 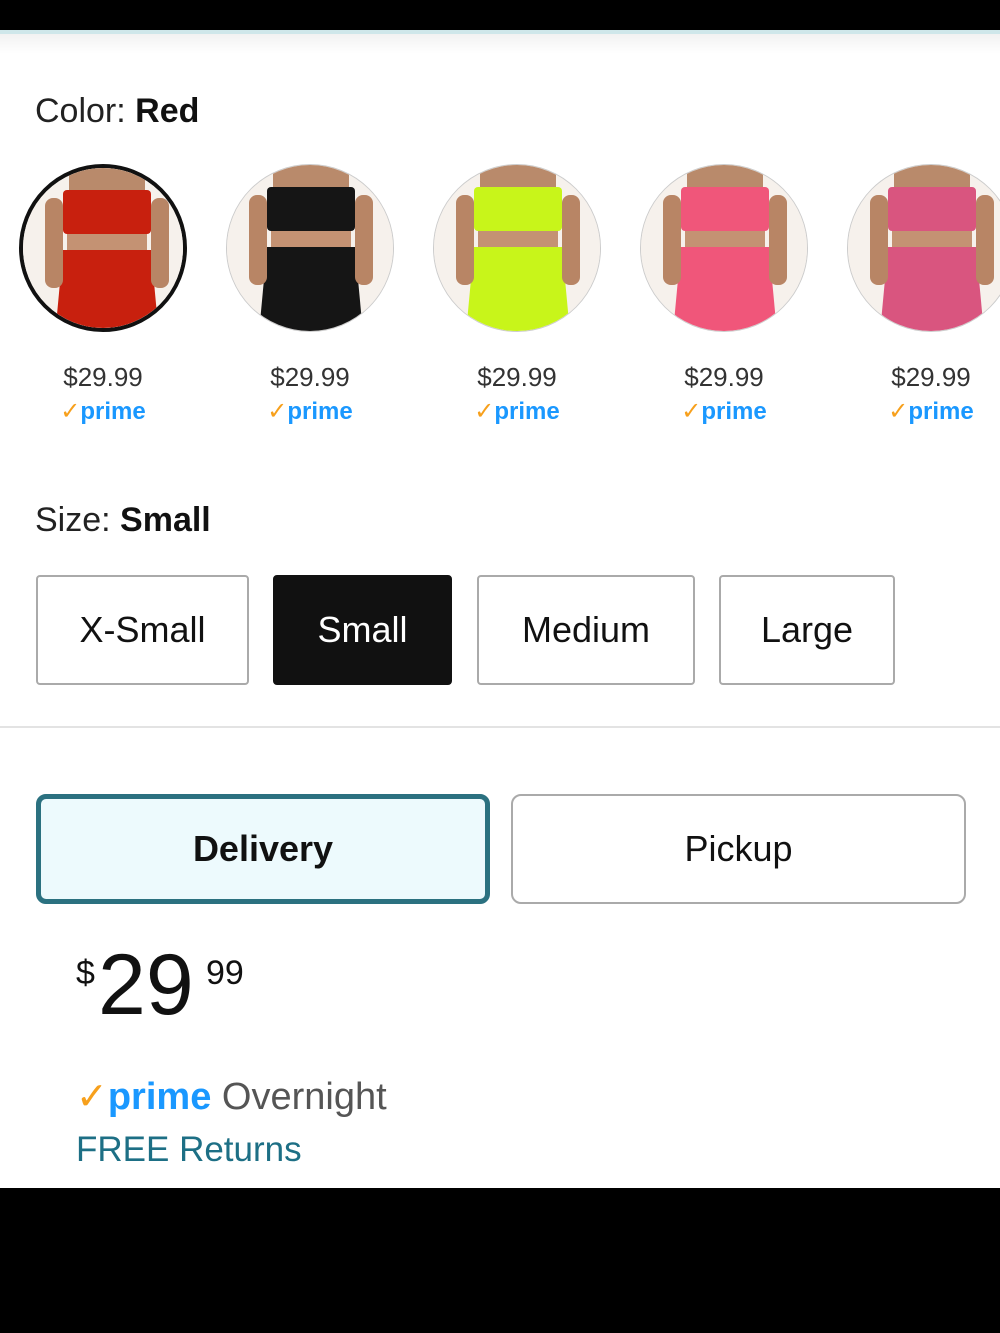 I want to click on size-button-x-small: X-Small, so click(x=142, y=630).